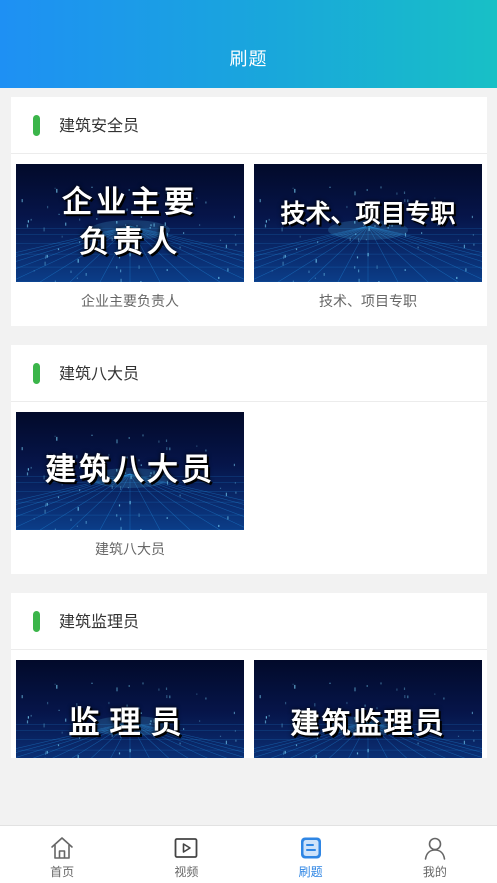  I want to click on course-card-technical: 技术、项目专职 技术、项目专职, so click(368, 237).